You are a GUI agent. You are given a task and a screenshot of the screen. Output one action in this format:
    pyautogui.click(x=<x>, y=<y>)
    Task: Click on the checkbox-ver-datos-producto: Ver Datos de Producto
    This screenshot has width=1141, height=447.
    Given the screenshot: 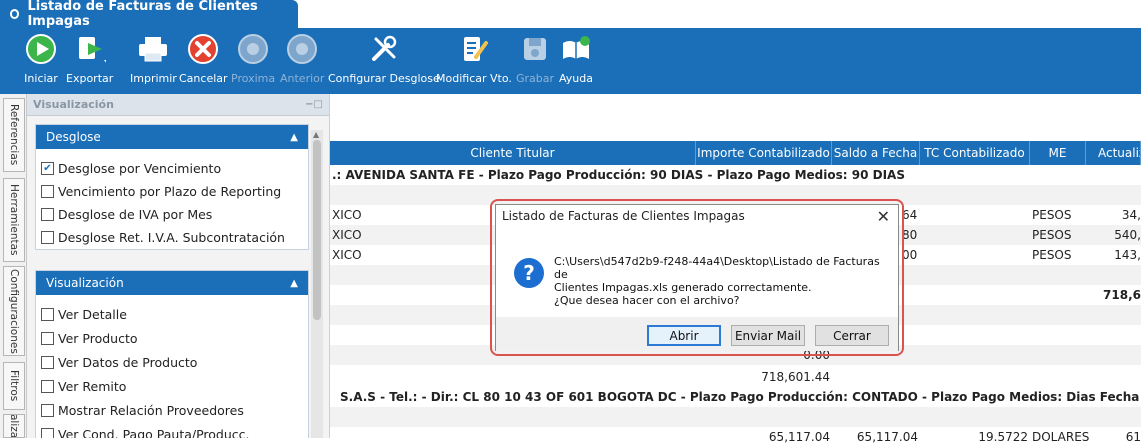 What is the action you would take?
    pyautogui.click(x=172, y=362)
    